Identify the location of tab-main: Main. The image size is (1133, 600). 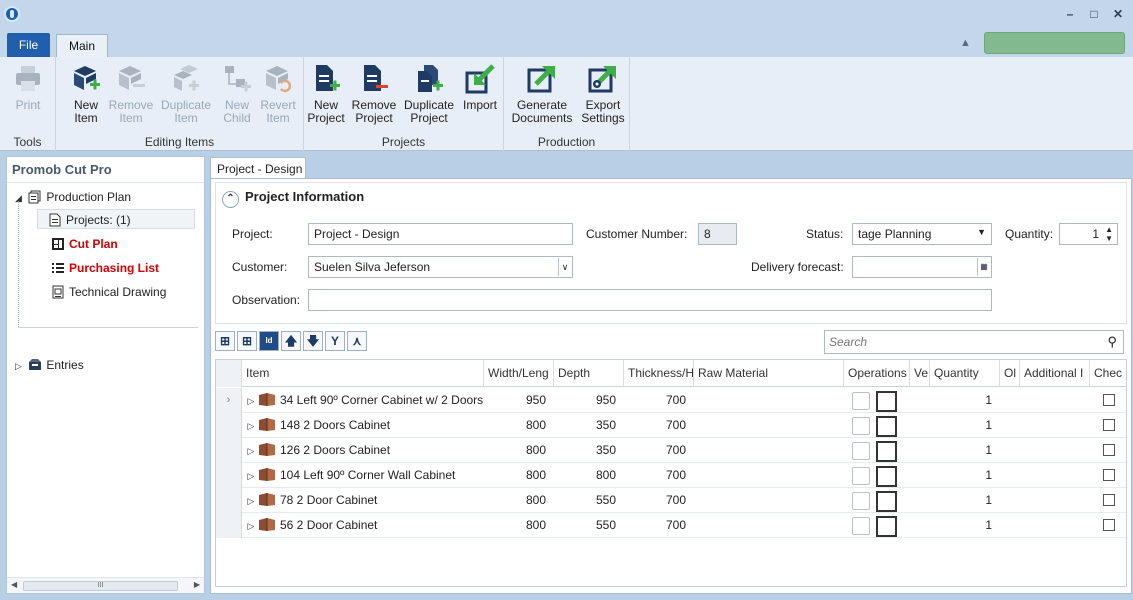
(82, 45).